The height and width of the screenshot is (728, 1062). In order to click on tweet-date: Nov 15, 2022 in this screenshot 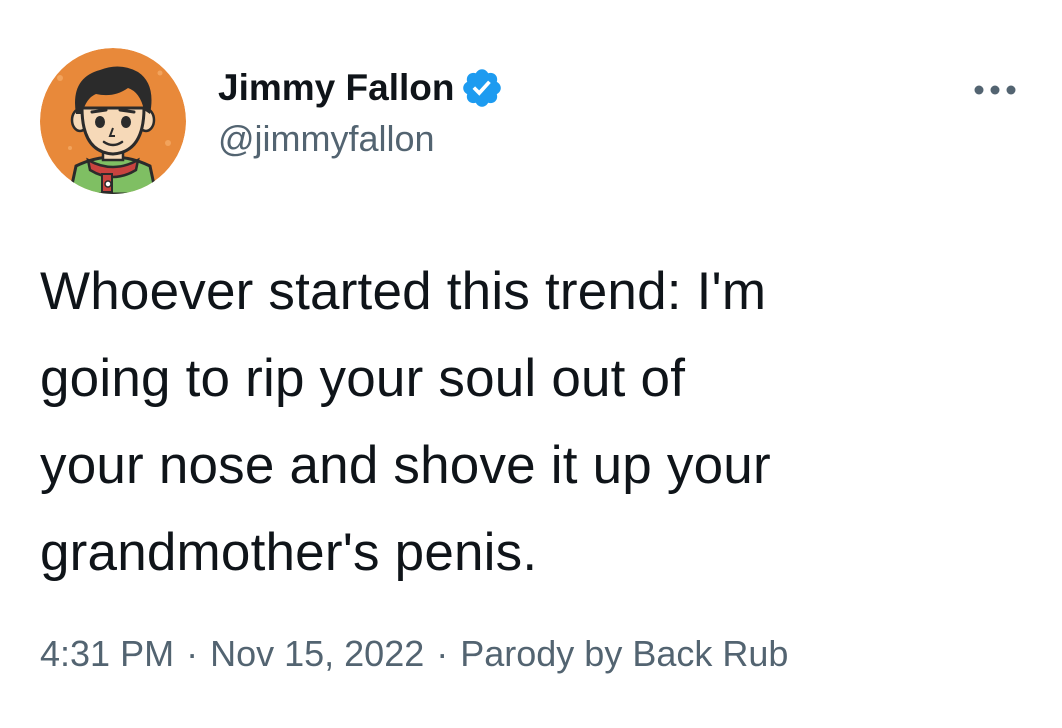, I will do `click(317, 653)`.